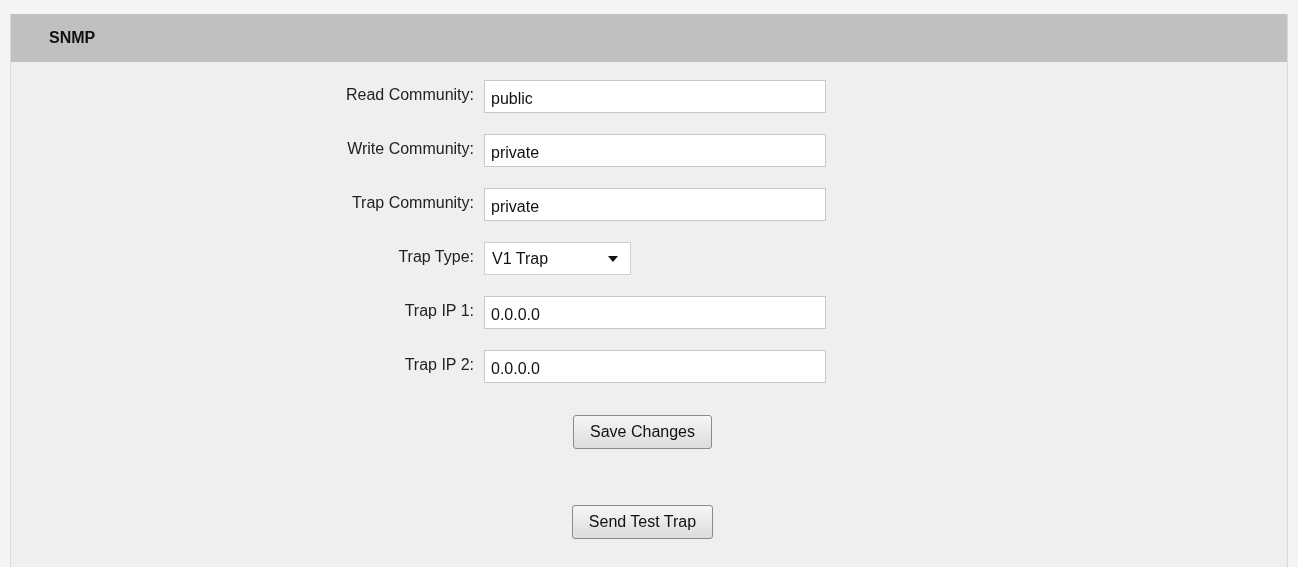  I want to click on field-label: Trap Type:, so click(436, 256).